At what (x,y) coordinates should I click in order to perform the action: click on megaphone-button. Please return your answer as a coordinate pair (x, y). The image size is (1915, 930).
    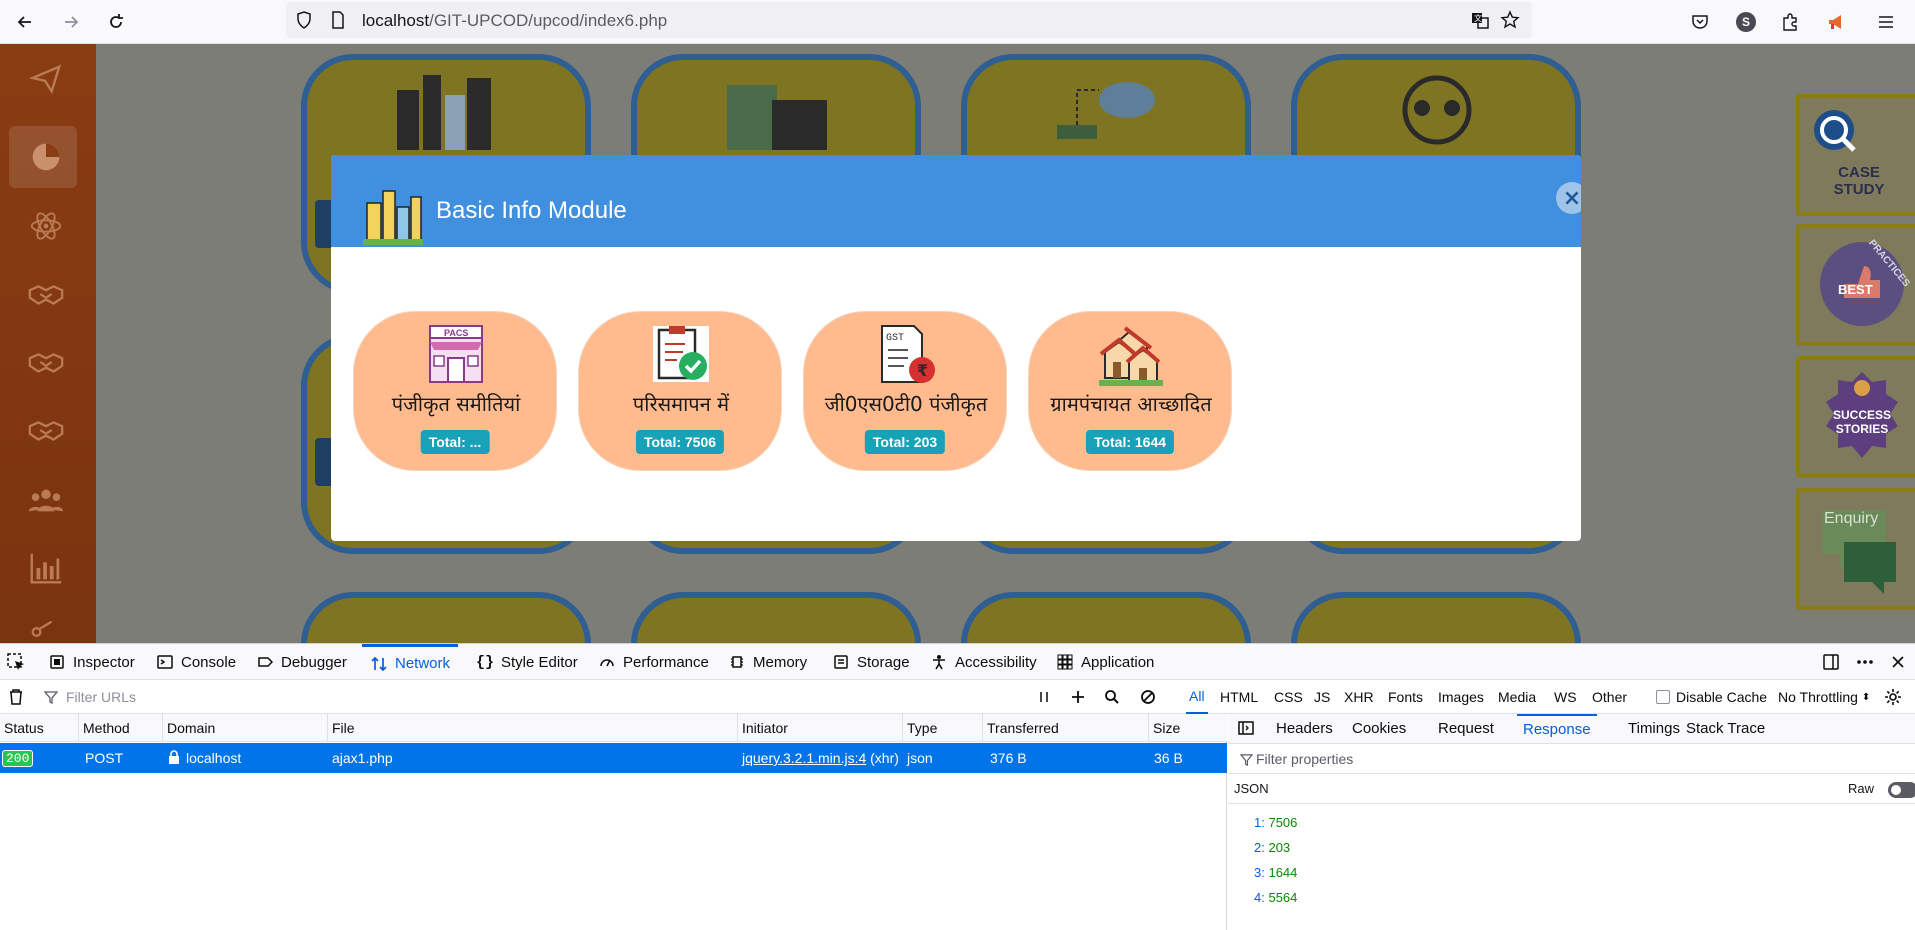
    Looking at the image, I should click on (1836, 22).